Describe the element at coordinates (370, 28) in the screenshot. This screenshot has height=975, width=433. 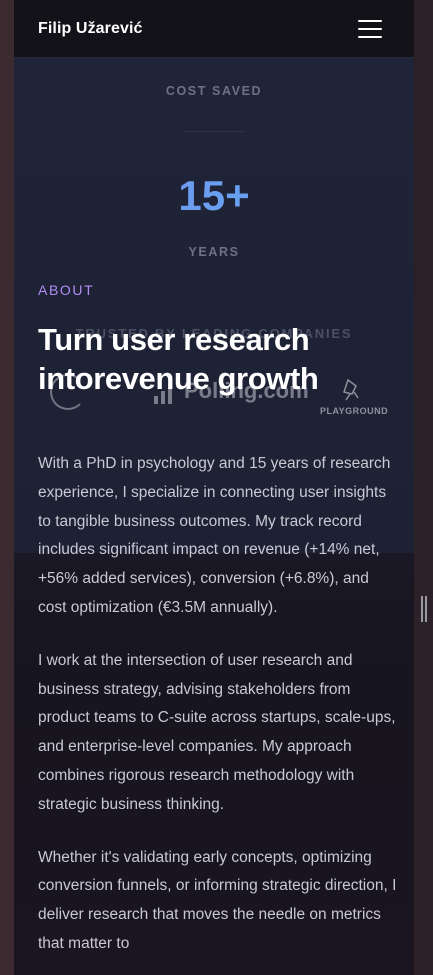
I see `hamburger-menu-icon` at that location.